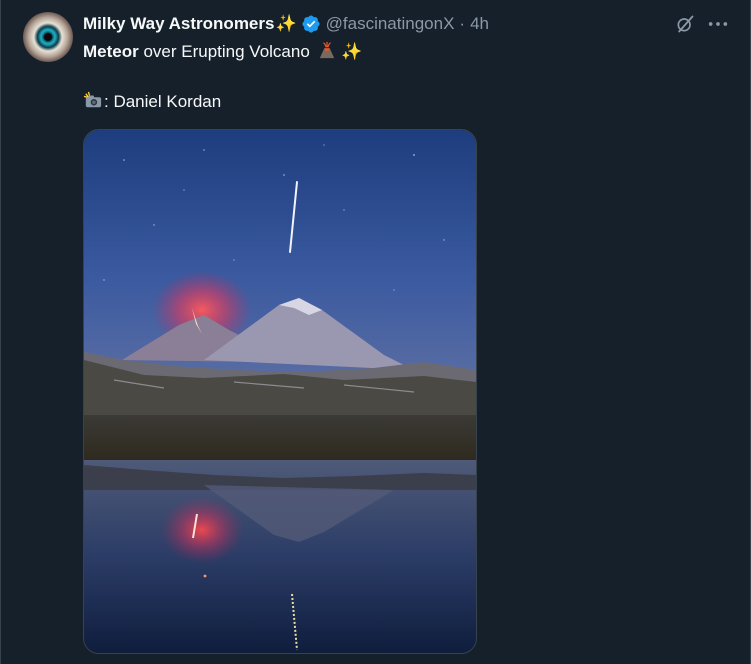 The width and height of the screenshot is (751, 664). I want to click on display-name: Milky Way Astronomers, so click(178, 24).